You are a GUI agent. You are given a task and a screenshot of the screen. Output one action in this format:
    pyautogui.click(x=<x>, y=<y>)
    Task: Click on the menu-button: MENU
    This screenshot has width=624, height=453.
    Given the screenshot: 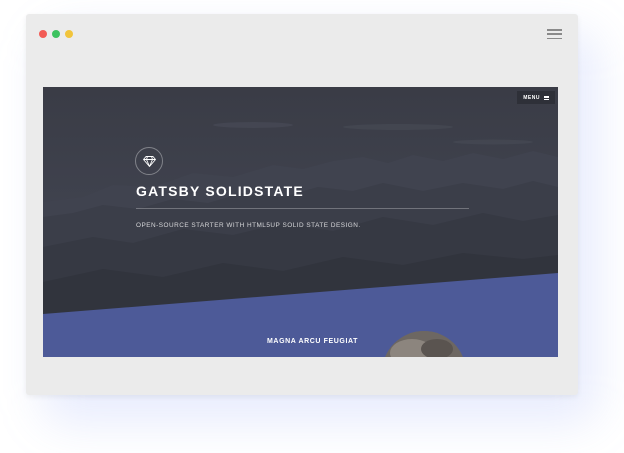 What is the action you would take?
    pyautogui.click(x=536, y=97)
    